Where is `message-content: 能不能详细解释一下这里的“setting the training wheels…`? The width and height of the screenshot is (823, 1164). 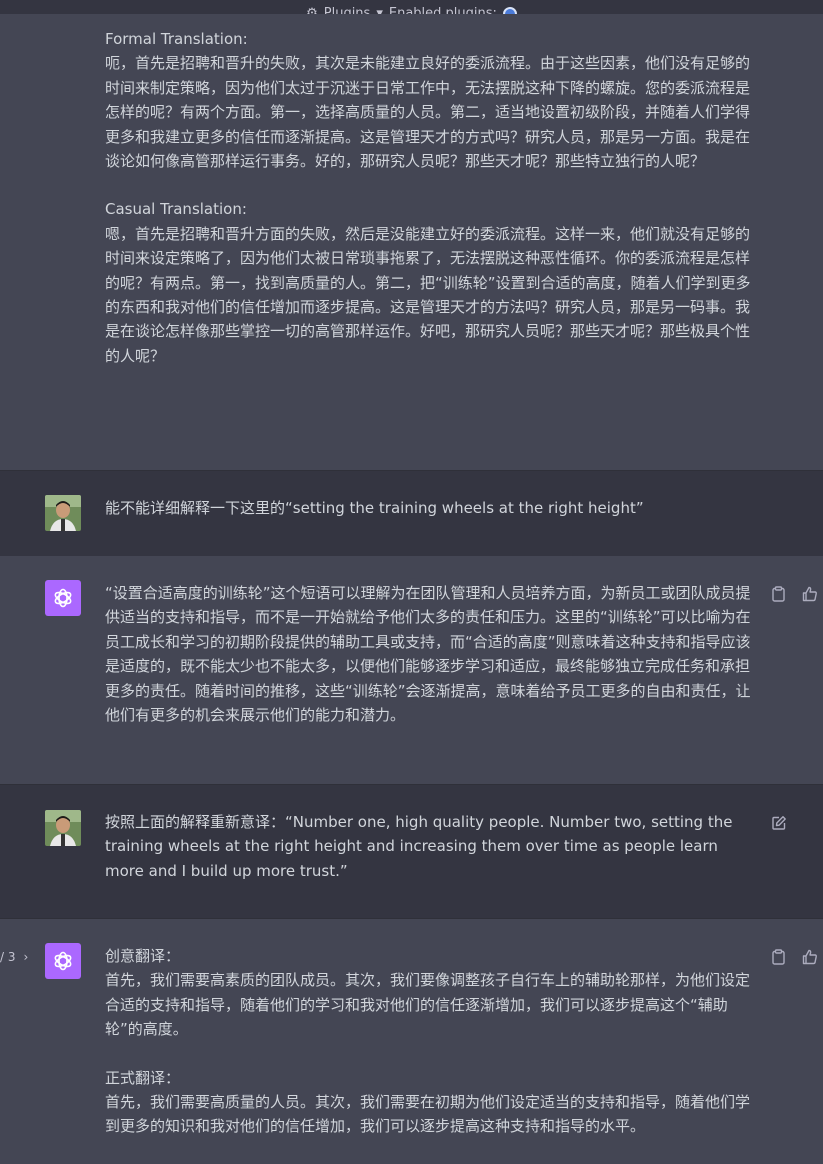 message-content: 能不能详细解释一下这里的“setting the training wheels… is located at coordinates (374, 508).